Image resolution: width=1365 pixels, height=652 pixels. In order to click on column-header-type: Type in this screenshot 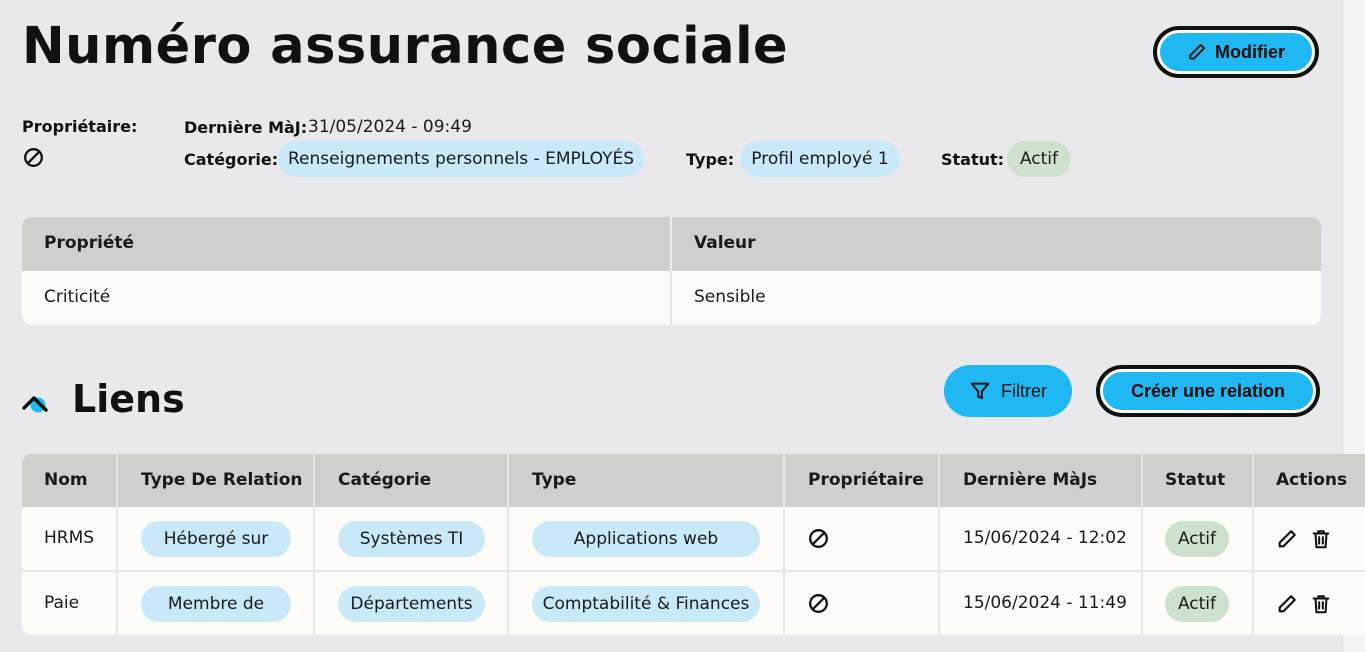, I will do `click(554, 480)`.